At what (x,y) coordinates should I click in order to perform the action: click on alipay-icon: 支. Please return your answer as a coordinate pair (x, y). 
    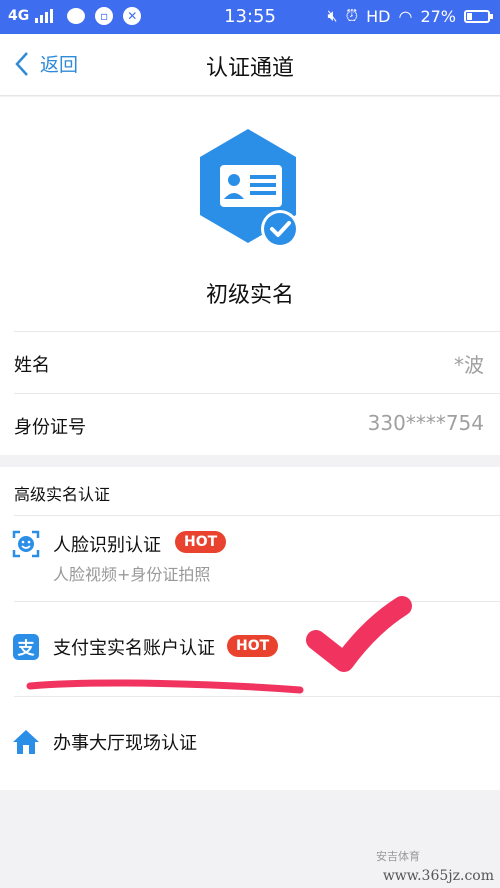
    Looking at the image, I should click on (26, 647).